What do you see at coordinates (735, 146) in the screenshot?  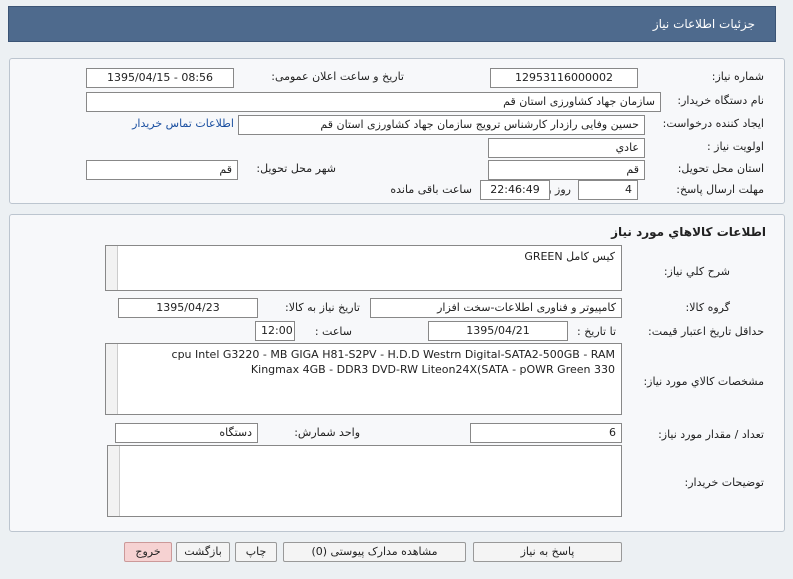 I see `priority-label: اولویت نیاز :` at bounding box center [735, 146].